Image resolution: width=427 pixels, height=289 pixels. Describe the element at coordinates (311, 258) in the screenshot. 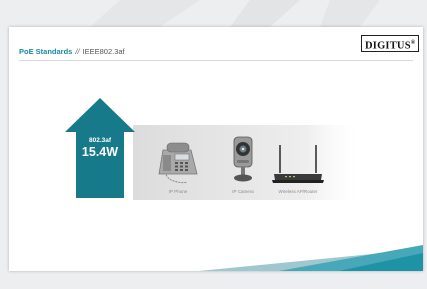

I see `footer-swoosh` at that location.